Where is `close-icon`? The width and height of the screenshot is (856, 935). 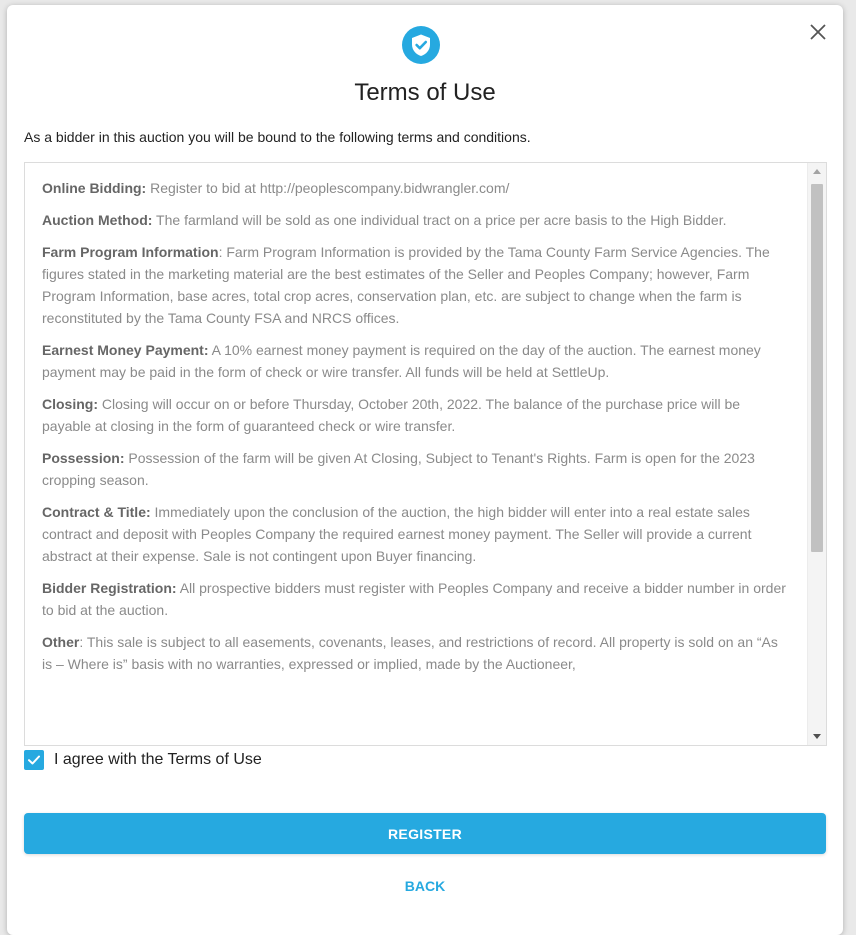
close-icon is located at coordinates (818, 32).